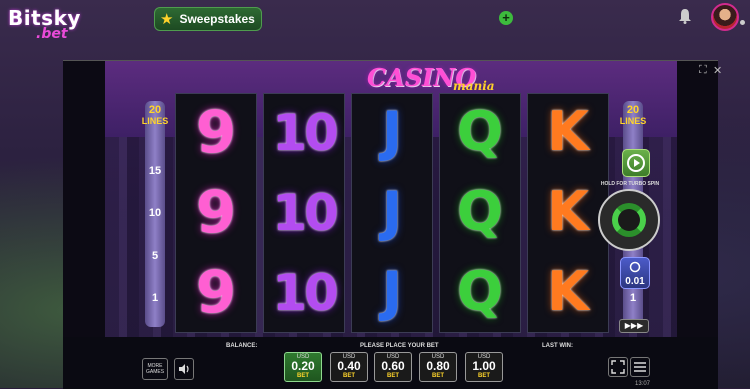 Image resolution: width=750 pixels, height=389 pixels. I want to click on fullscreen-button, so click(618, 367).